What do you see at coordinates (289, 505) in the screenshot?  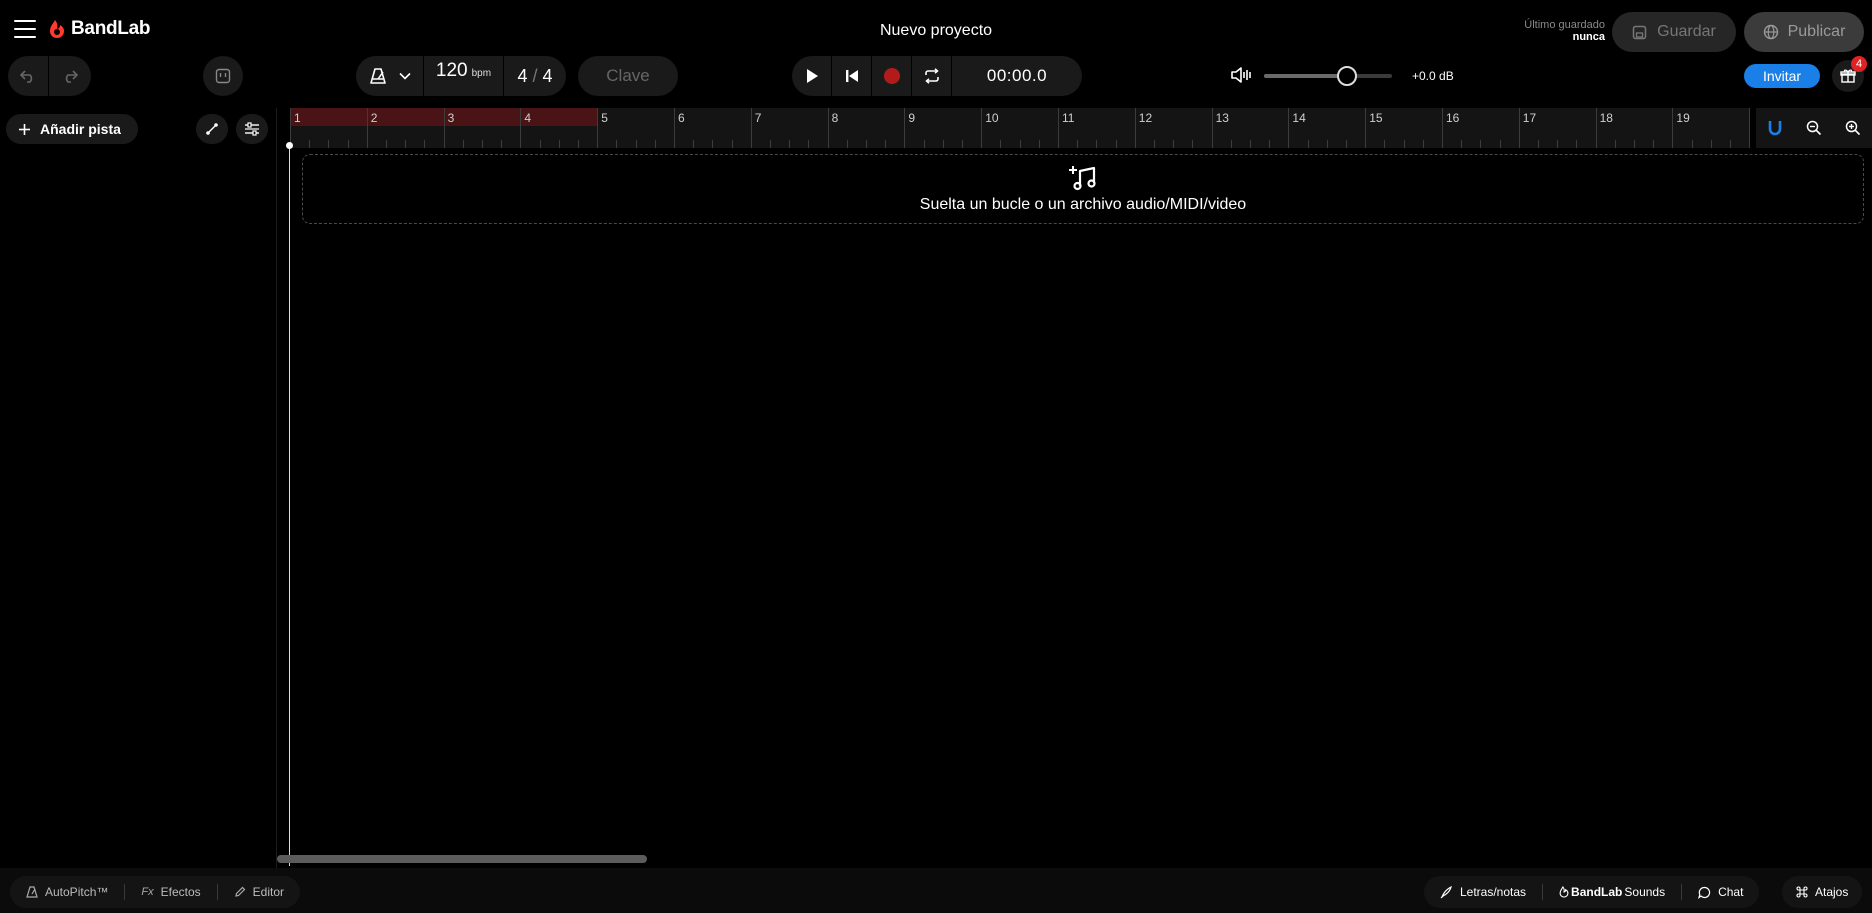 I see `playhead` at bounding box center [289, 505].